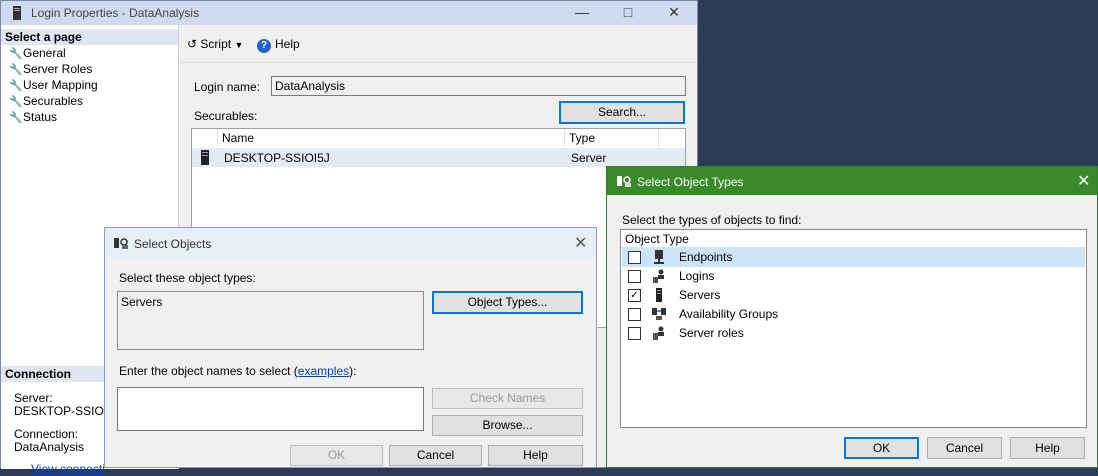 This screenshot has height=476, width=1098. I want to click on availability-group-icon, so click(659, 314).